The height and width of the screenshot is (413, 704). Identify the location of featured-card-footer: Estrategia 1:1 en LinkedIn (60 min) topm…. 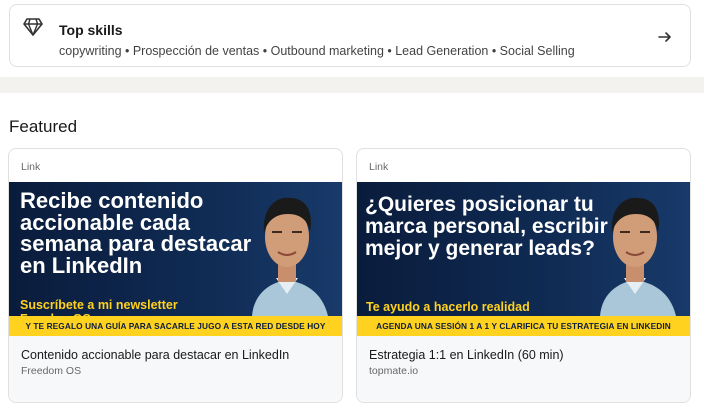
(523, 369).